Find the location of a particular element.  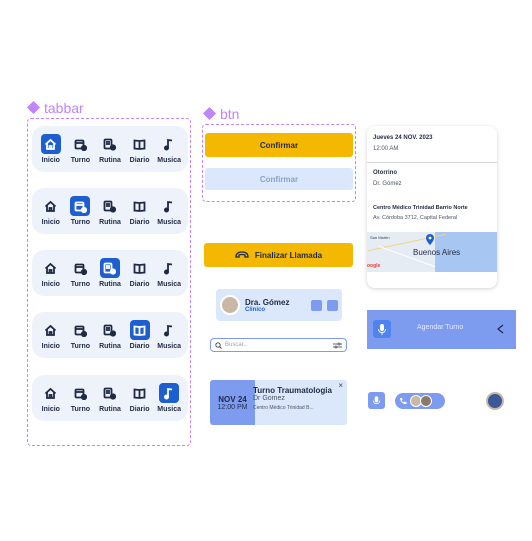

avatar is located at coordinates (426, 401).